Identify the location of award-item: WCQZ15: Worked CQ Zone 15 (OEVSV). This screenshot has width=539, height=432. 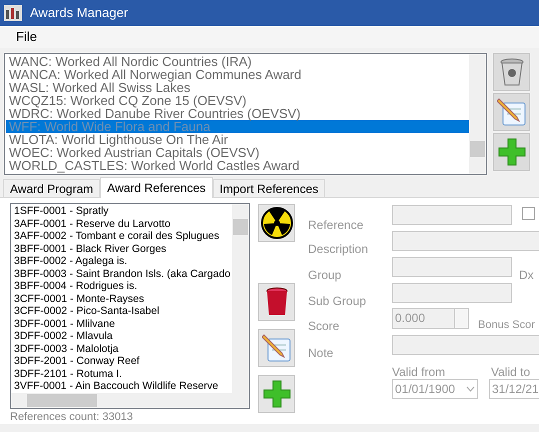
(237, 100).